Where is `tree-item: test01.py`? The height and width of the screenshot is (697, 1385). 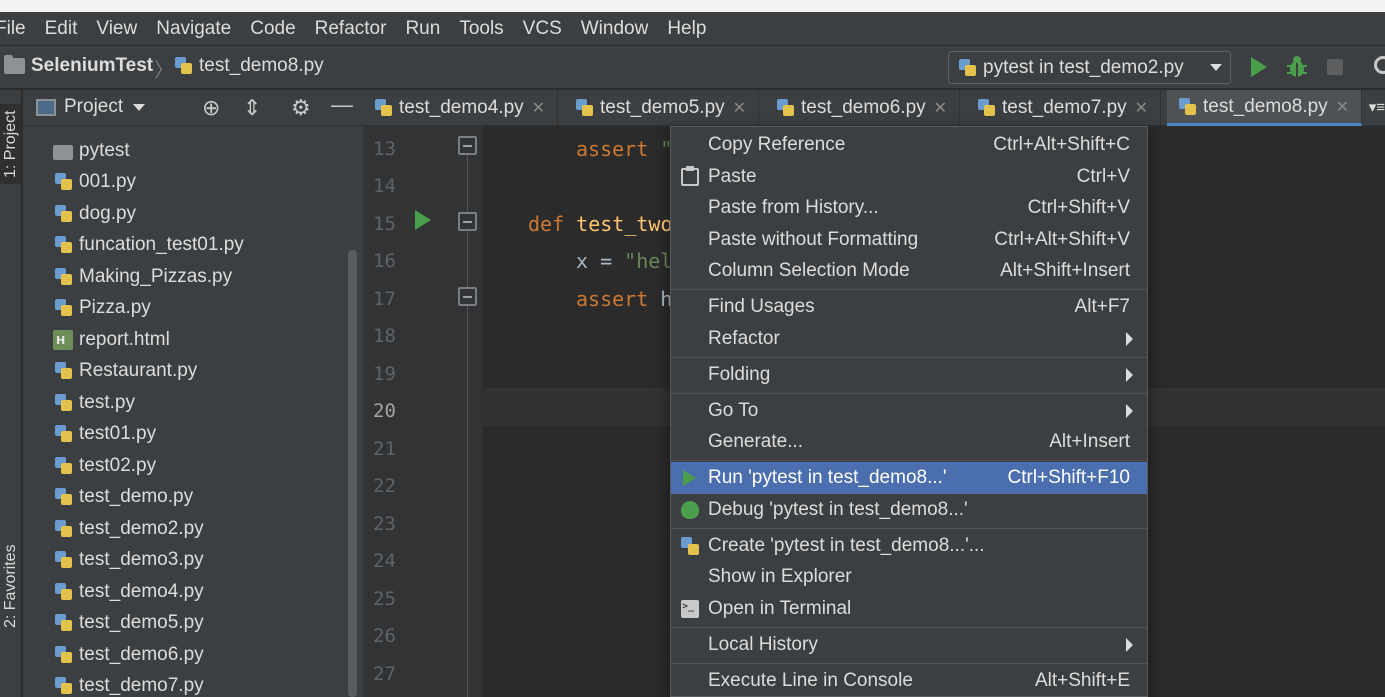
tree-item: test01.py is located at coordinates (104, 434).